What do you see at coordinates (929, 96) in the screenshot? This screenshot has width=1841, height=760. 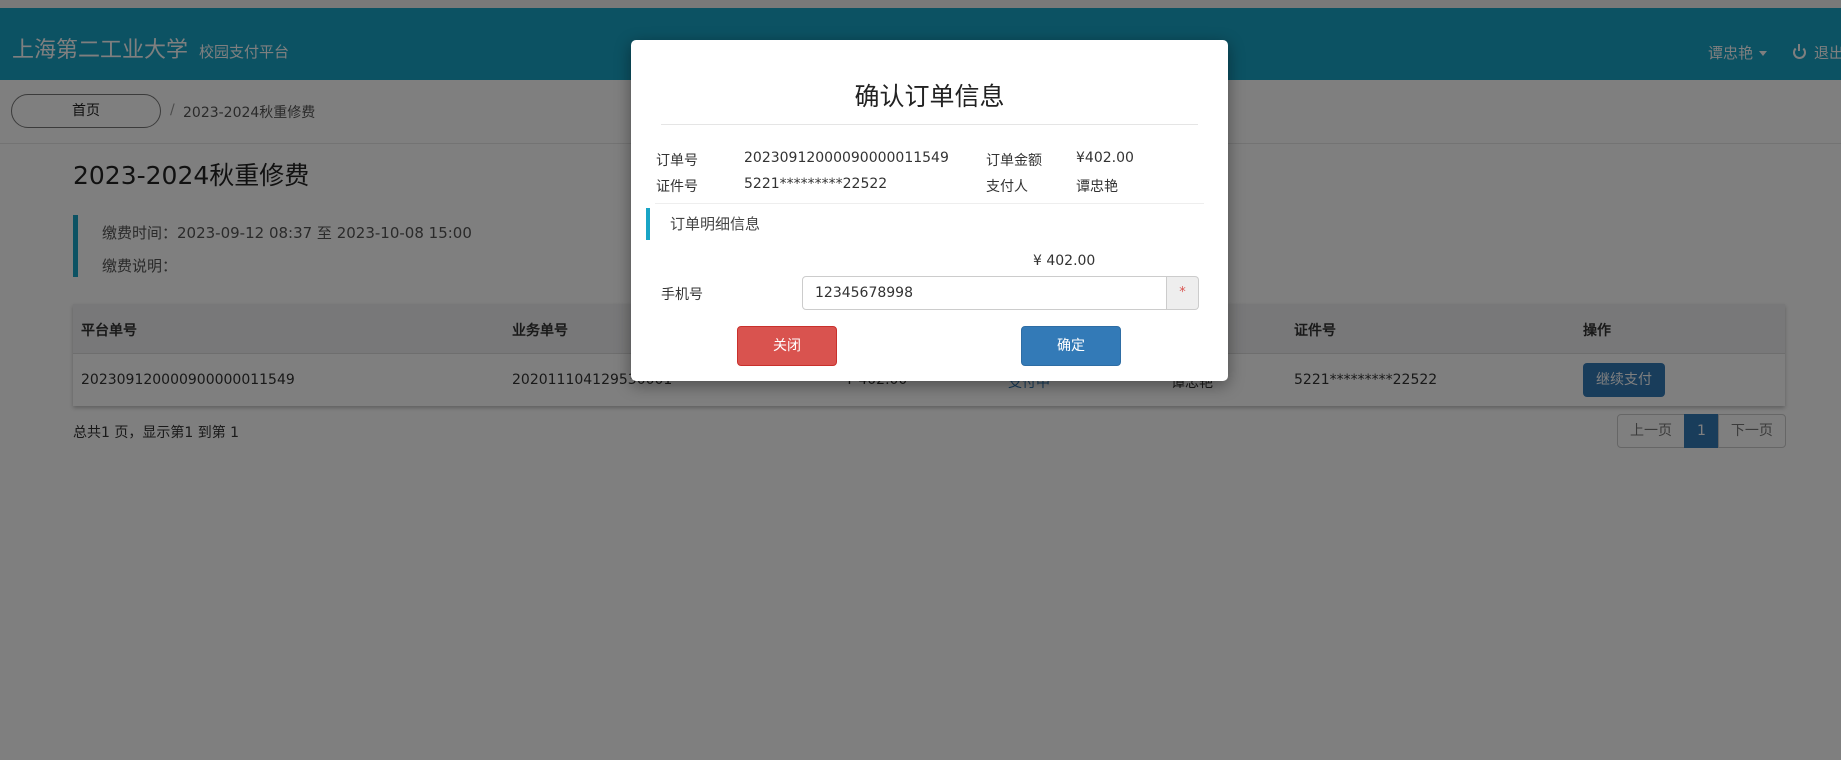 I see `modal-title: 确认订单信息` at bounding box center [929, 96].